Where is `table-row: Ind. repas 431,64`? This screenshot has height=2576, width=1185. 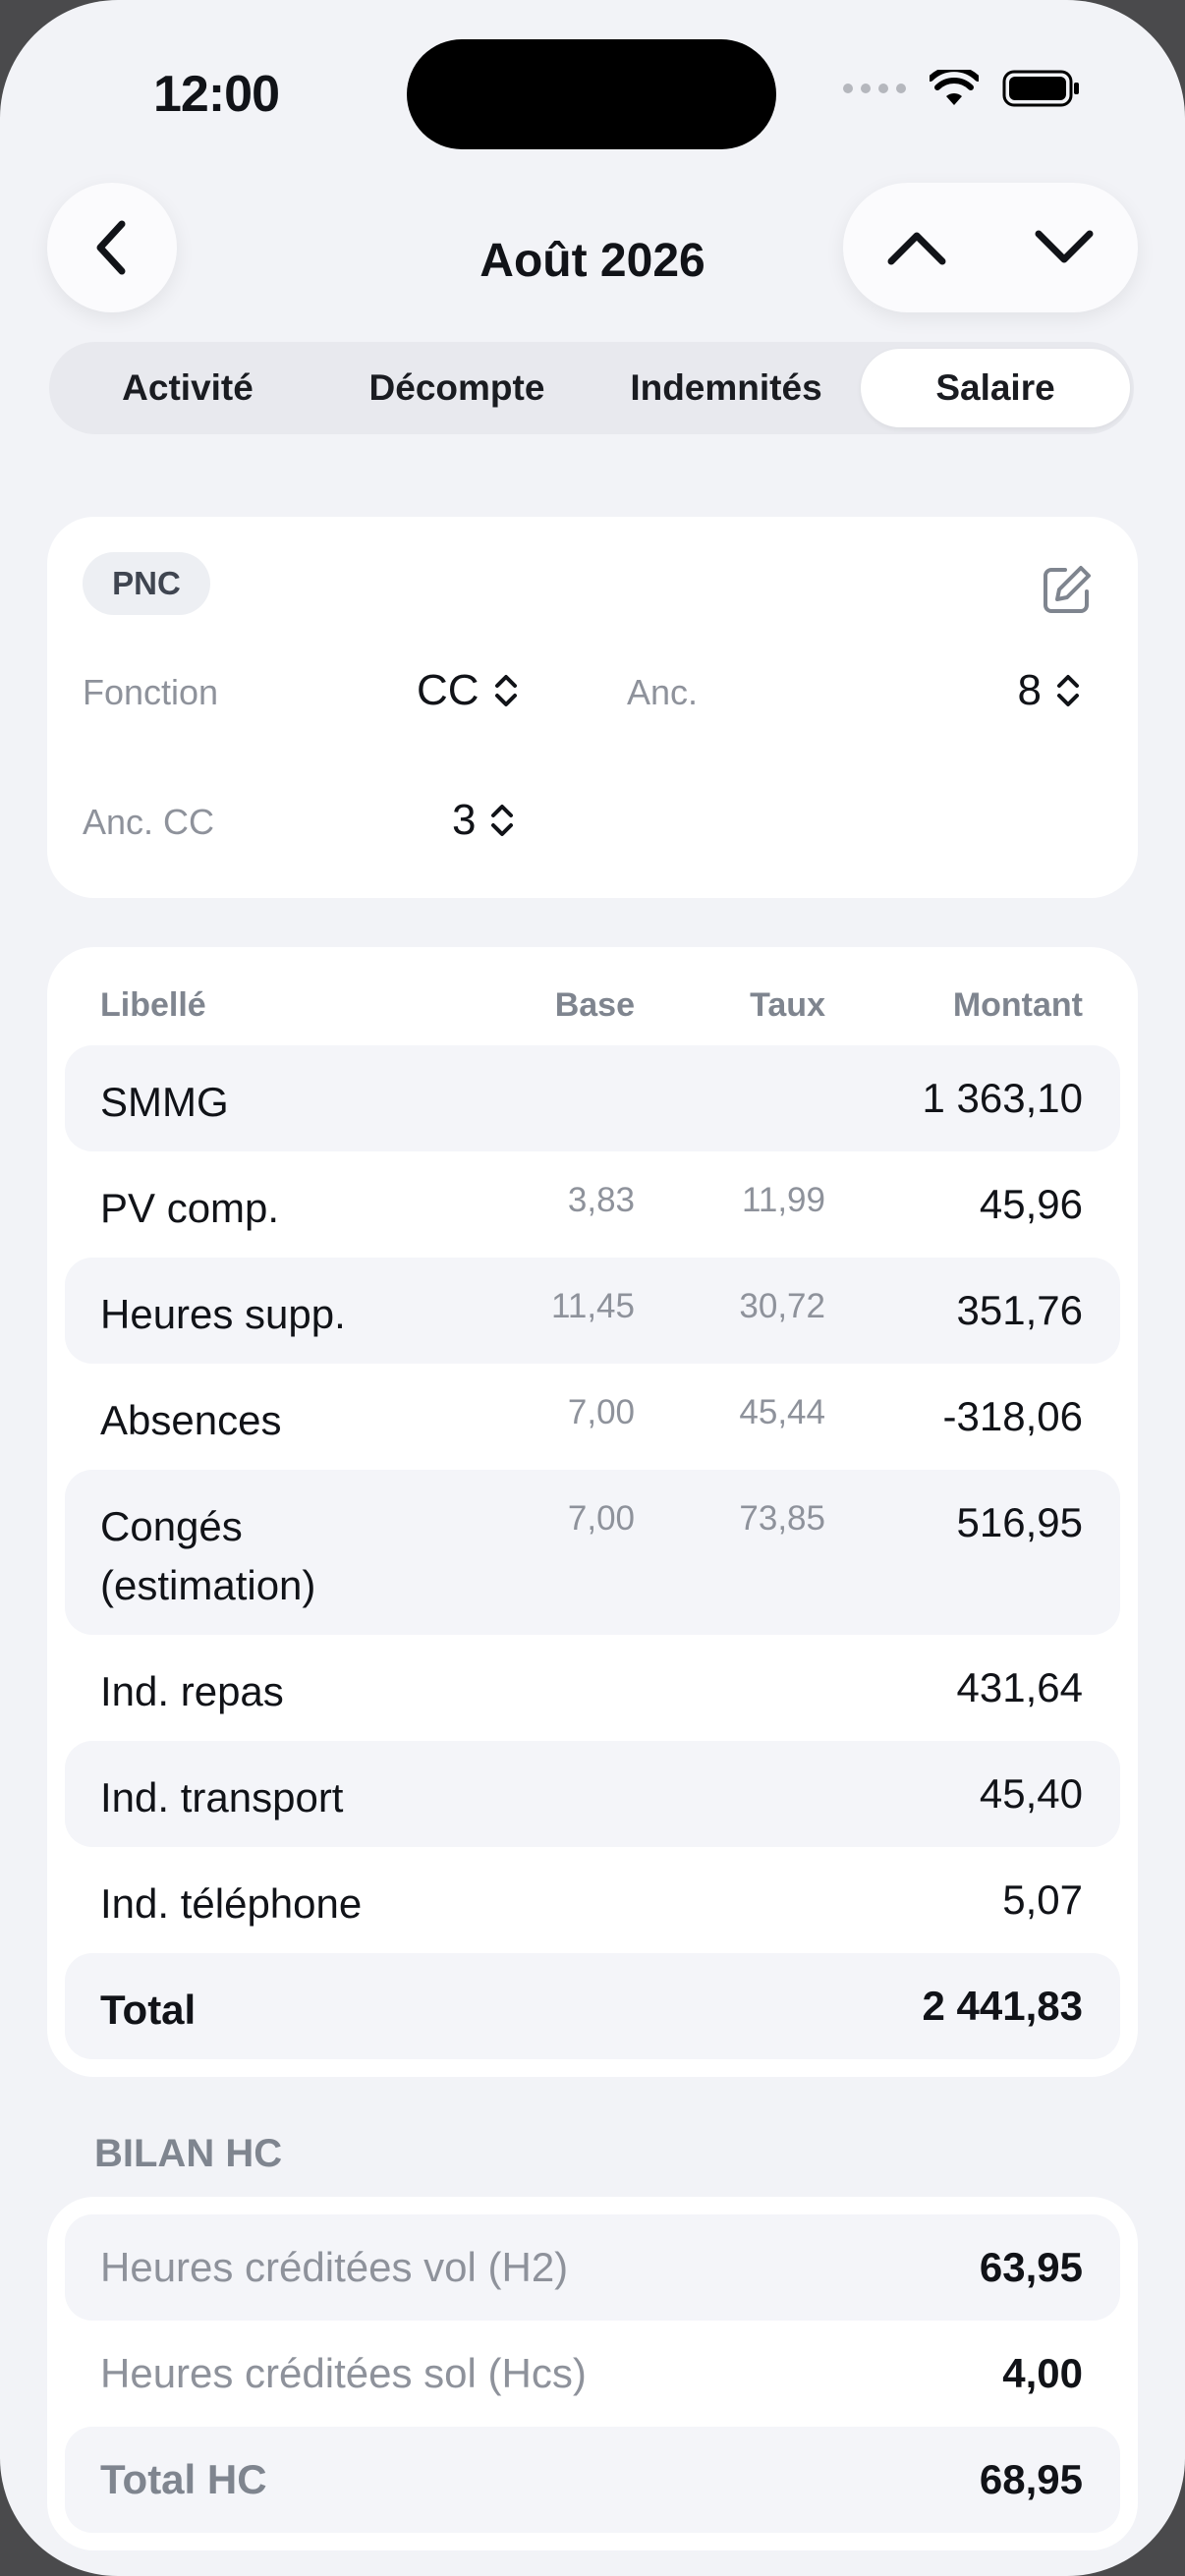 table-row: Ind. repas 431,64 is located at coordinates (592, 1688).